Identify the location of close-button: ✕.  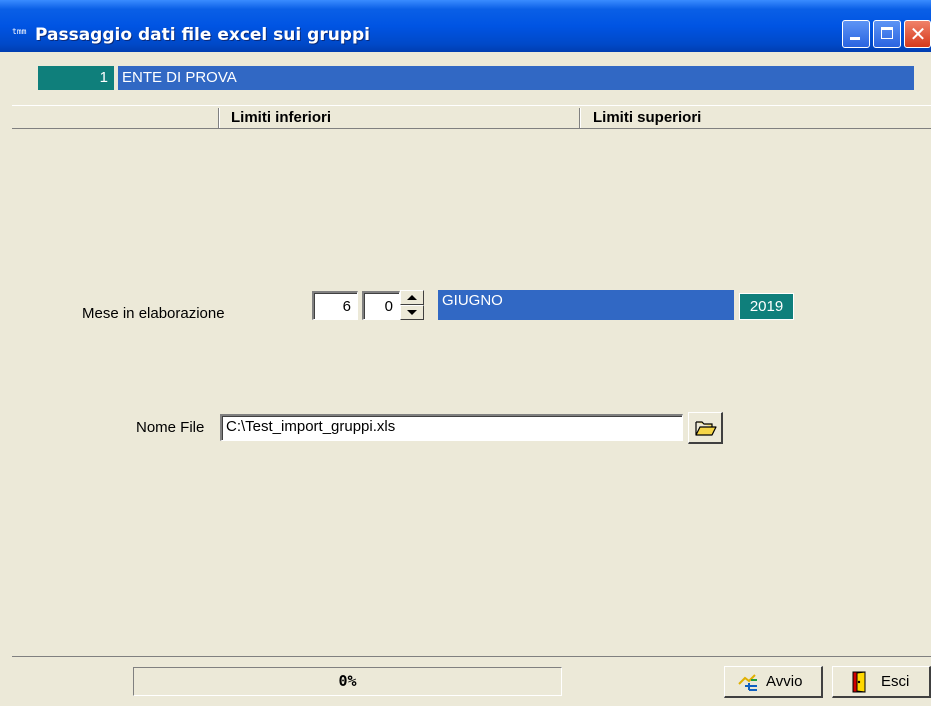
(917, 34).